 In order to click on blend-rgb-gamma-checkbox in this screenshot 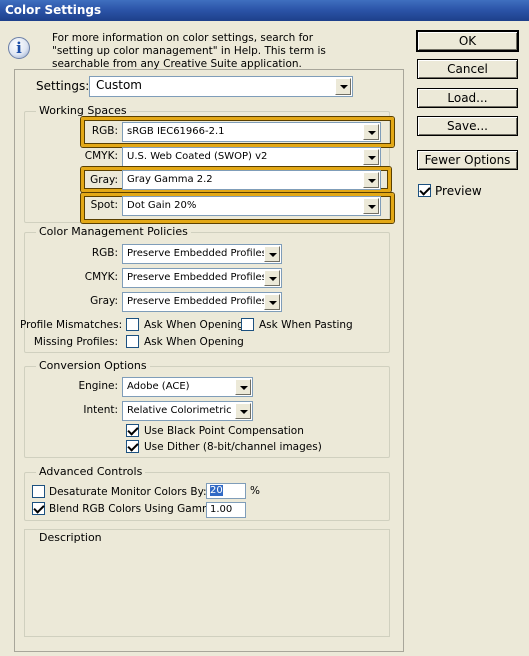, I will do `click(38, 508)`.